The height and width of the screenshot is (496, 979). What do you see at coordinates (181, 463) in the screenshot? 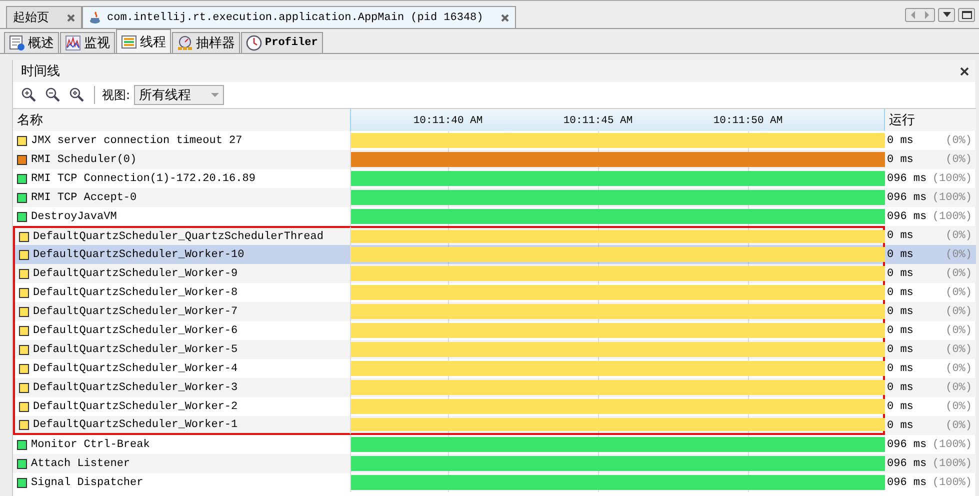
I see `thread-name-cell: Attach Listener` at bounding box center [181, 463].